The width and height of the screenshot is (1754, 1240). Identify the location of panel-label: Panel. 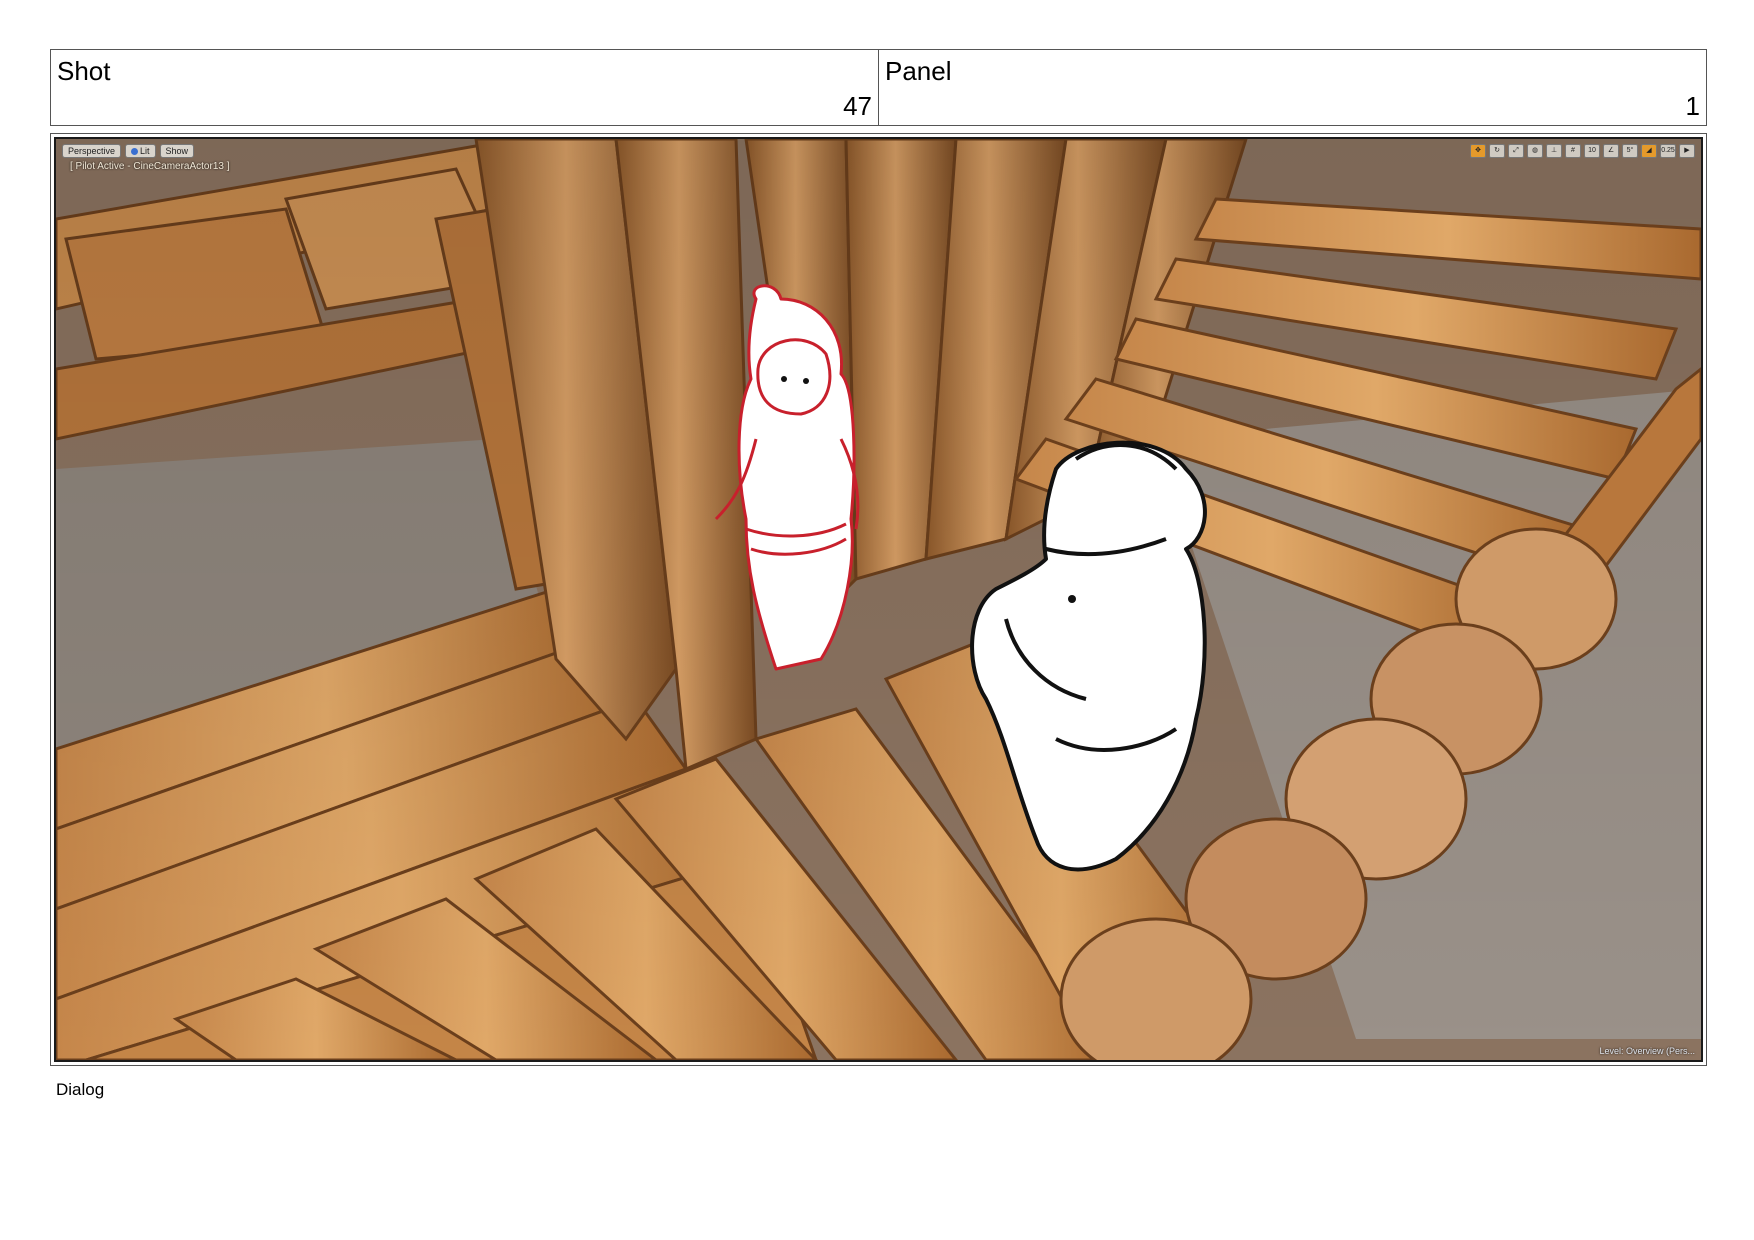
(918, 71).